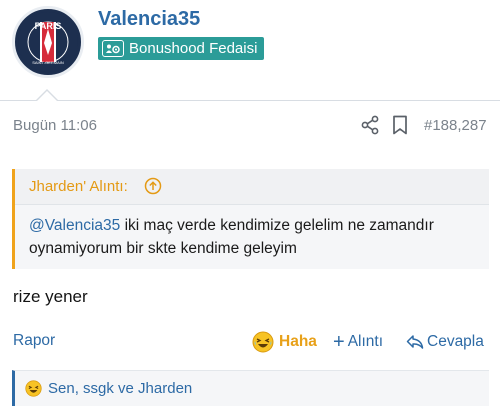 This screenshot has width=500, height=406. I want to click on quote-mention: @Valencia35, so click(74, 225).